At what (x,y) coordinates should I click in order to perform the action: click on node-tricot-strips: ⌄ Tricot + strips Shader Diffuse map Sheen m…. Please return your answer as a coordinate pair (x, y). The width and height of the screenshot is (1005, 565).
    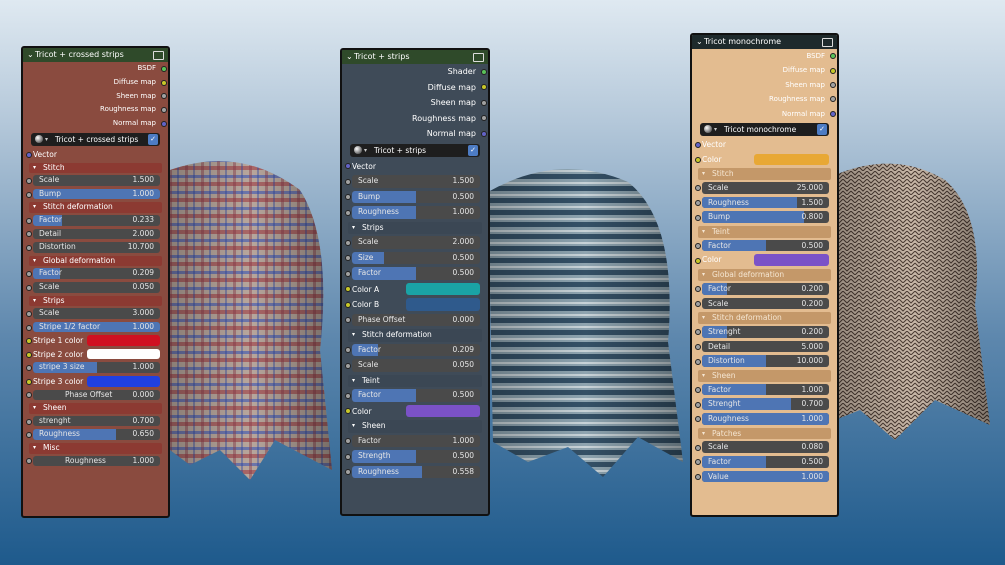
    Looking at the image, I should click on (415, 282).